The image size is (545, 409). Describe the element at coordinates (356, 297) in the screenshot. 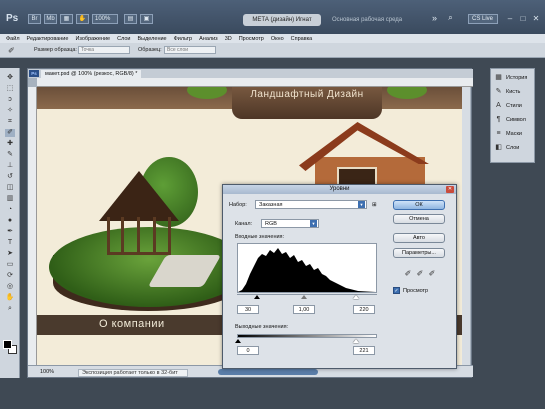

I see `white-point-handle` at that location.